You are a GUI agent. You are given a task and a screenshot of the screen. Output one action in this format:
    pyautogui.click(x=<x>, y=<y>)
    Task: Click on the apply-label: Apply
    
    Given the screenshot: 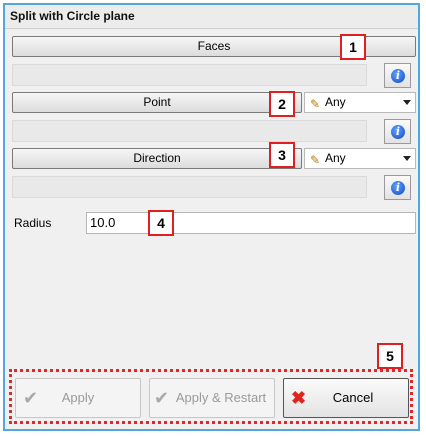 What is the action you would take?
    pyautogui.click(x=78, y=397)
    